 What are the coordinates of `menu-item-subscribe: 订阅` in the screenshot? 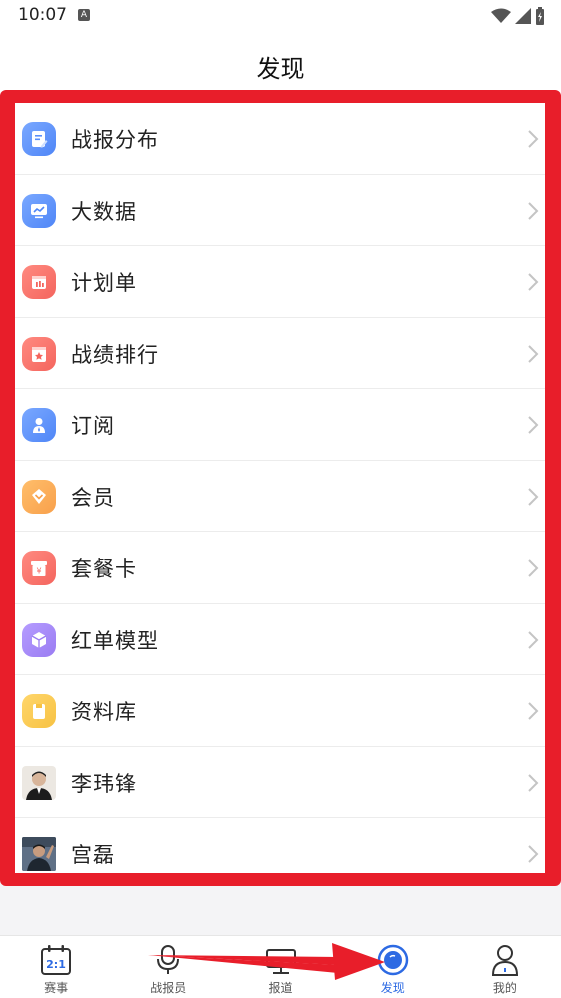 It's located at (280, 425).